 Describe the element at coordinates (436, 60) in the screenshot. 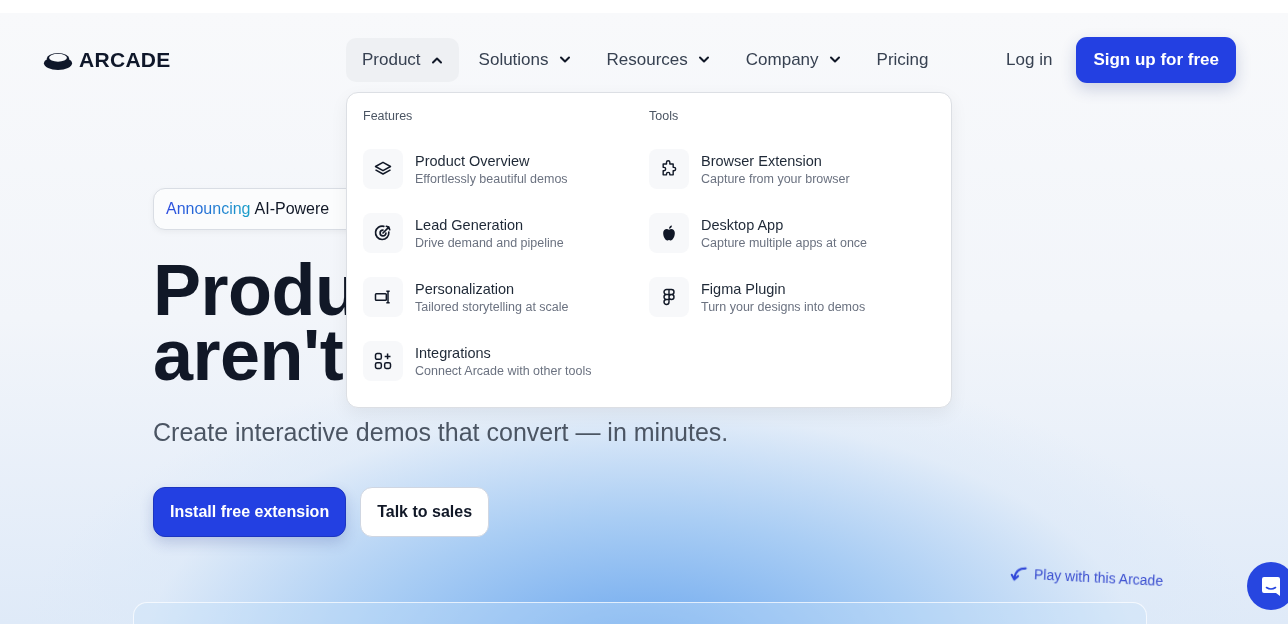

I see `chevron-up-icon` at that location.